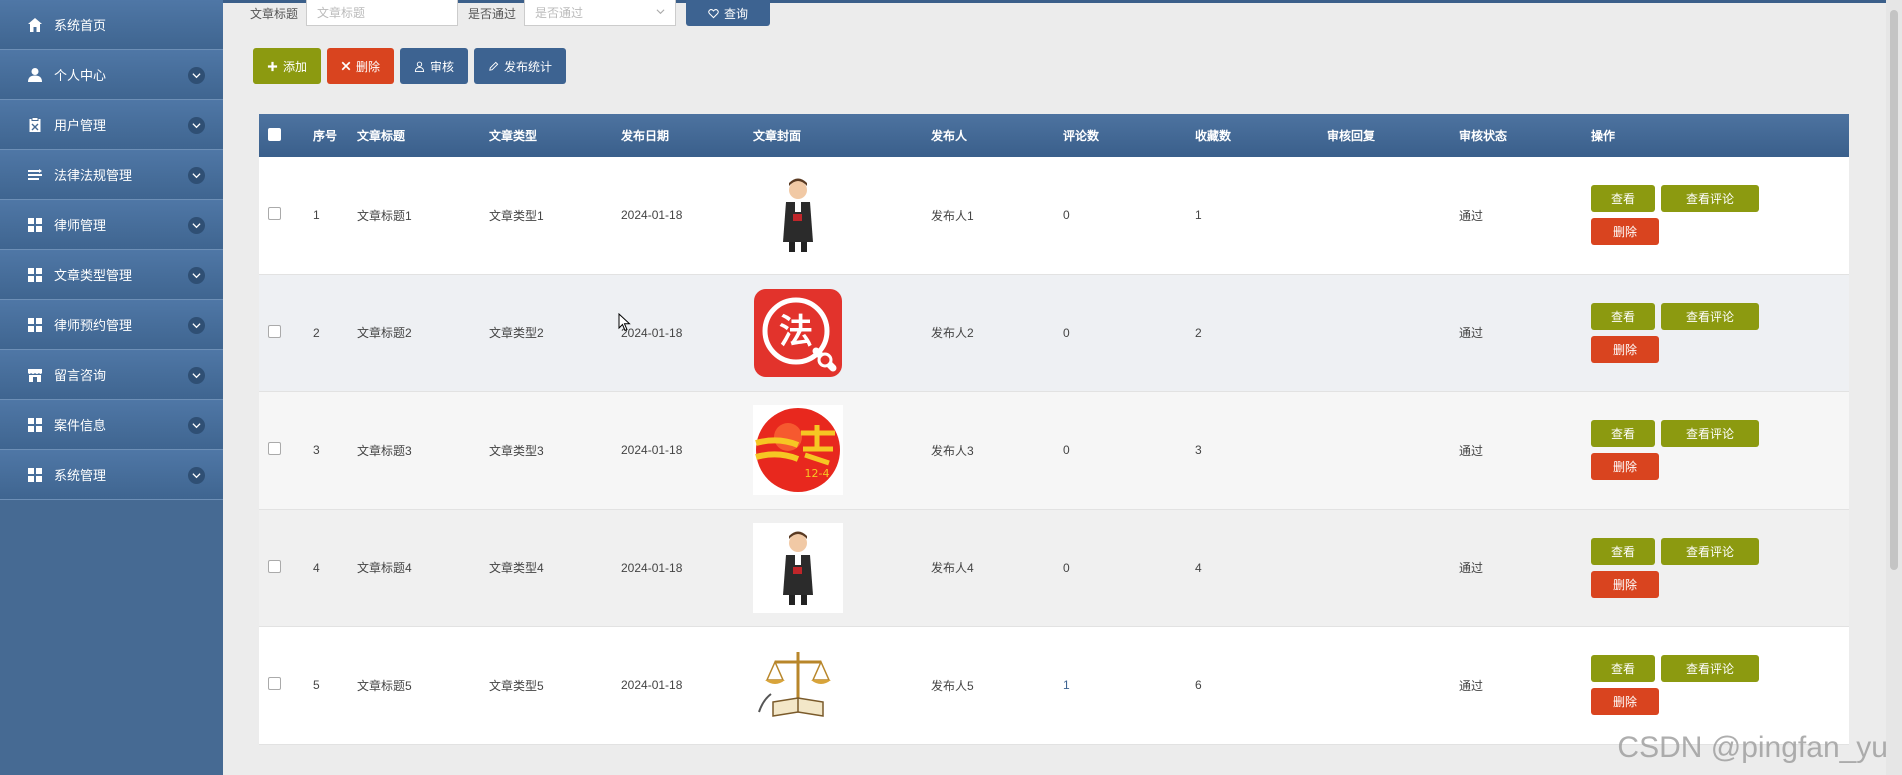  I want to click on audit-button: 审核, so click(434, 66).